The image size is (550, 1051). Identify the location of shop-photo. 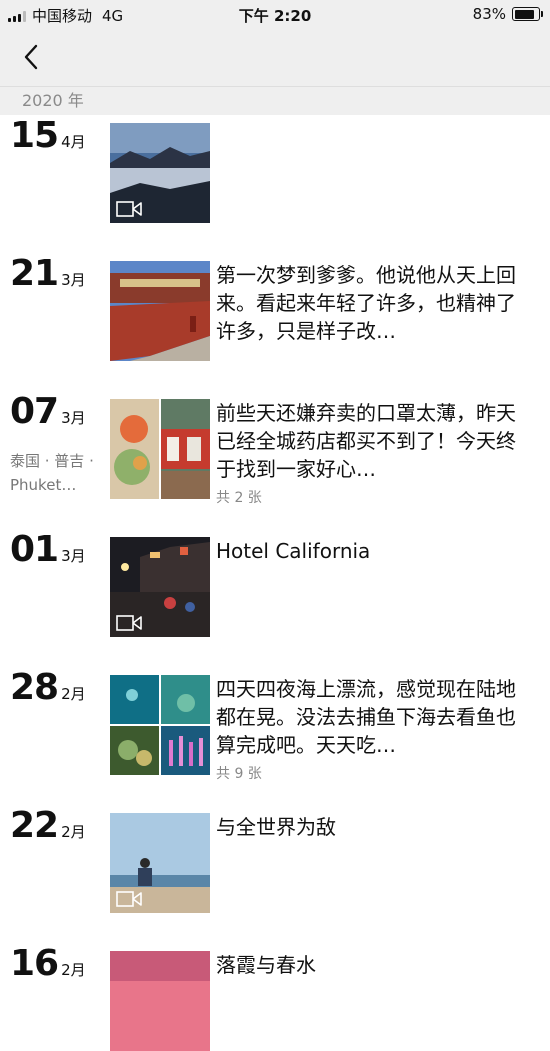
(185, 449).